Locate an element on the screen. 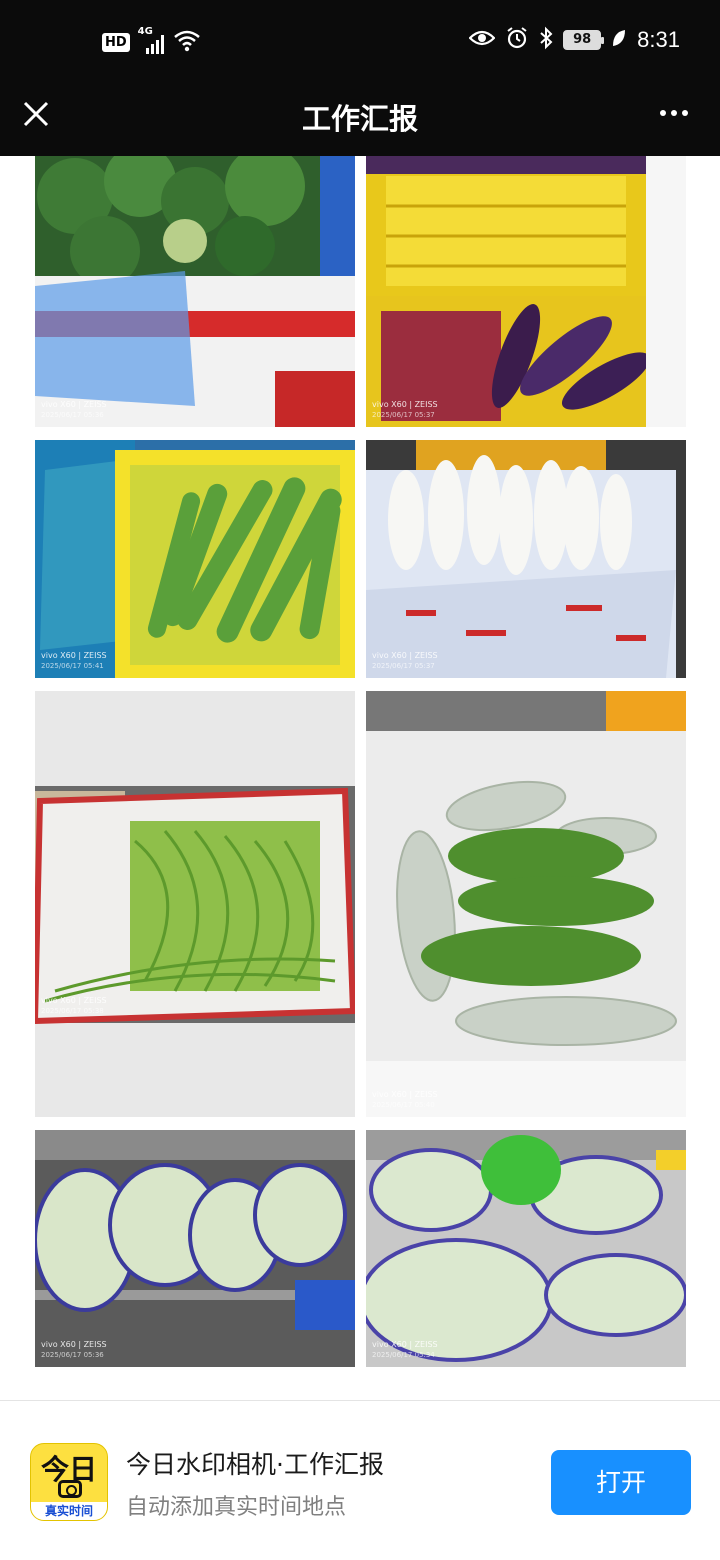 The height and width of the screenshot is (1560, 720). eye-icon is located at coordinates (482, 40).